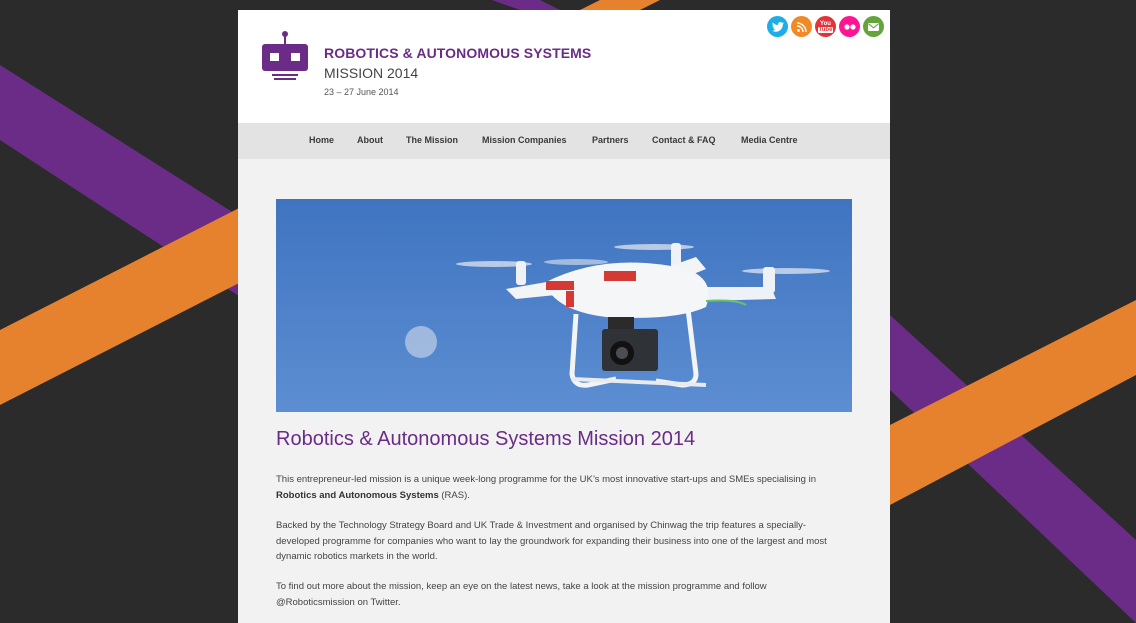 The height and width of the screenshot is (623, 1136). What do you see at coordinates (611, 525) in the screenshot?
I see `text: and organised by` at bounding box center [611, 525].